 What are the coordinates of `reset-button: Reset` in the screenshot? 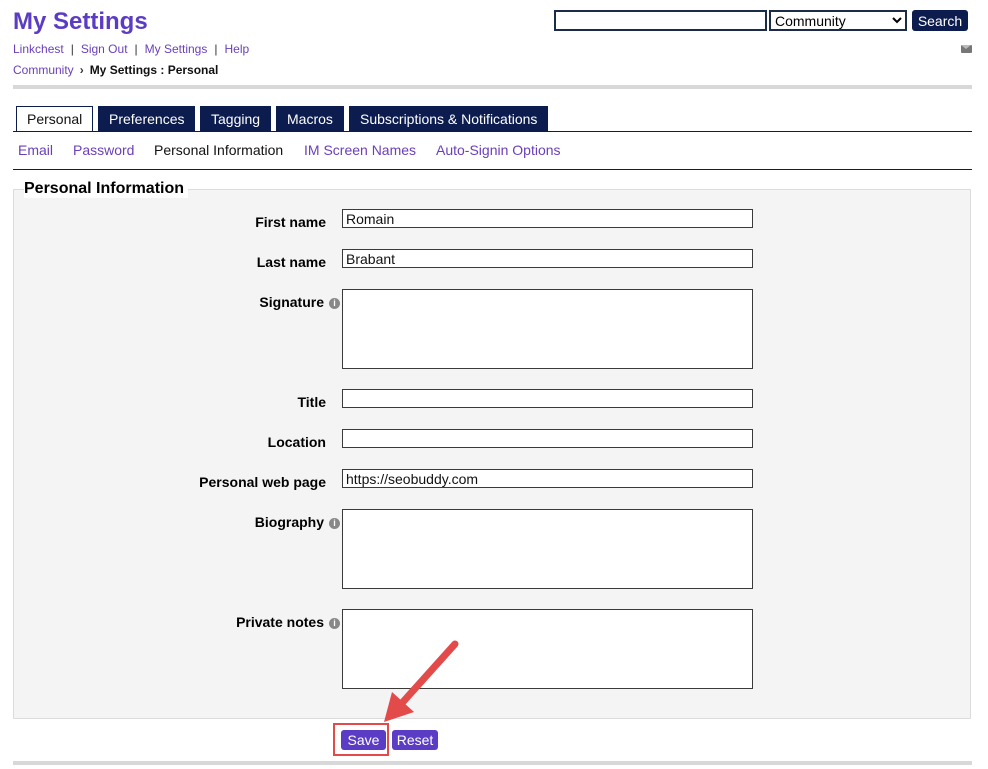 It's located at (415, 740).